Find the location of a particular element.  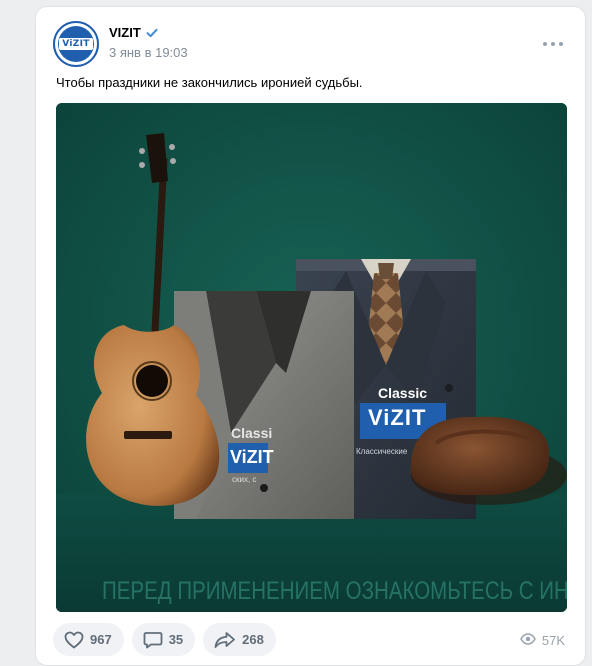

comment-button: 35 is located at coordinates (163, 639).